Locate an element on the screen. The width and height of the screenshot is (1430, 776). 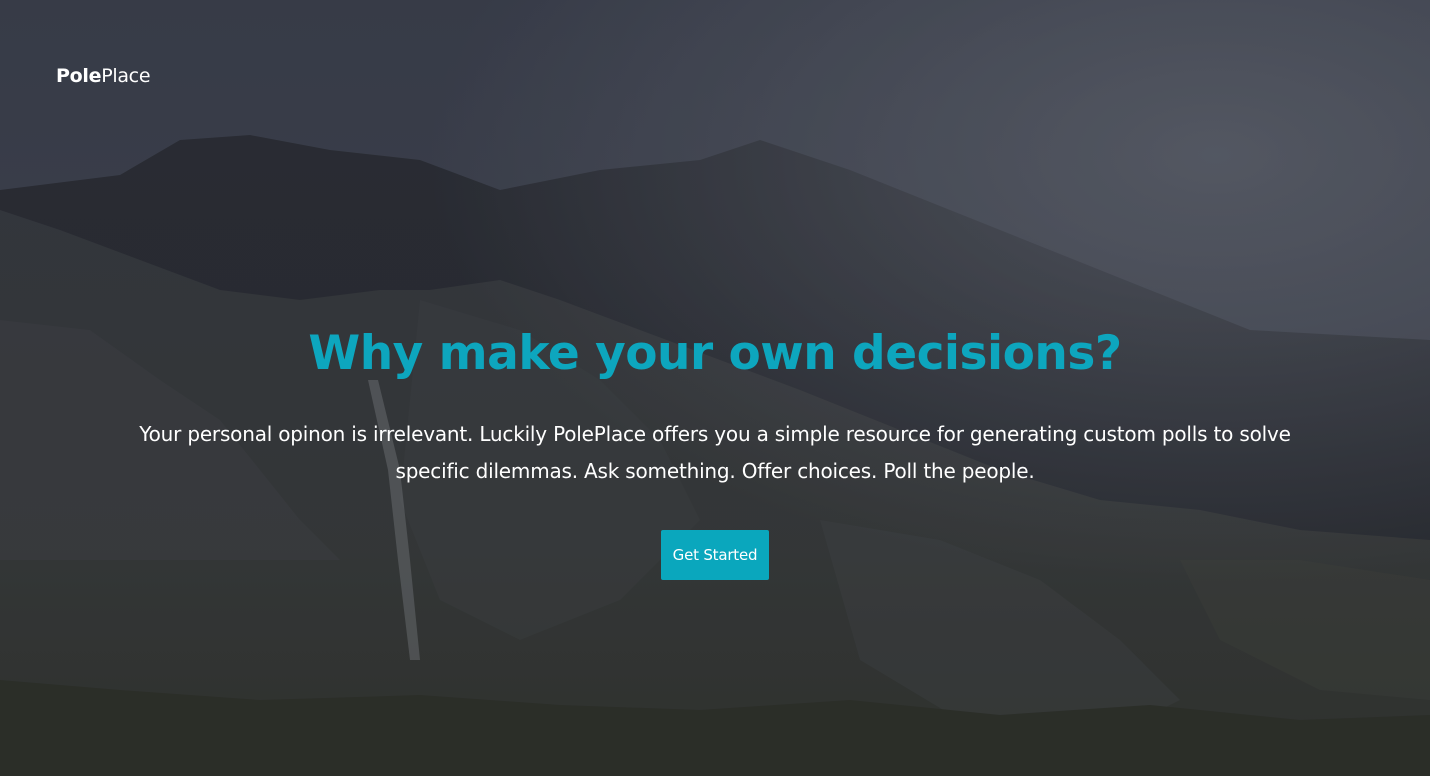
get-started-button: Get Started is located at coordinates (715, 555).